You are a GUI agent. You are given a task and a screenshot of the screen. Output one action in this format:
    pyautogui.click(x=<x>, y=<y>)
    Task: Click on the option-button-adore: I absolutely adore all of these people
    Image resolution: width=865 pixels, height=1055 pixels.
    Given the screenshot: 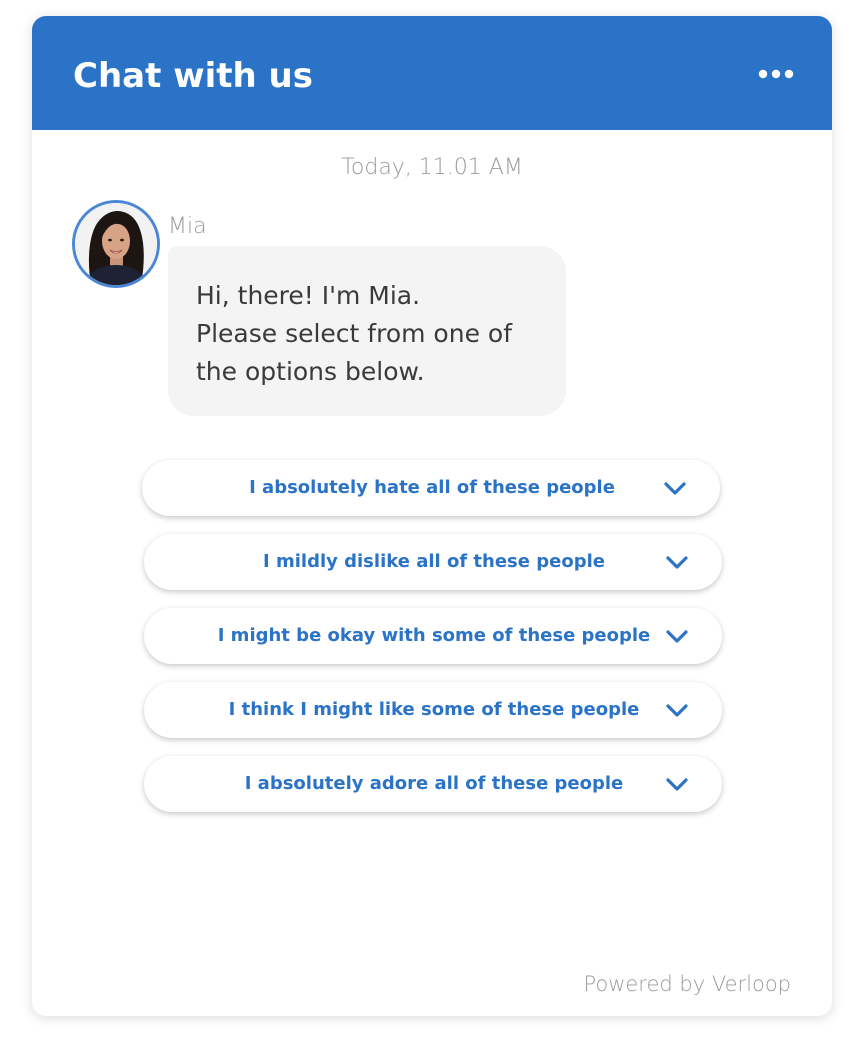 What is the action you would take?
    pyautogui.click(x=433, y=784)
    